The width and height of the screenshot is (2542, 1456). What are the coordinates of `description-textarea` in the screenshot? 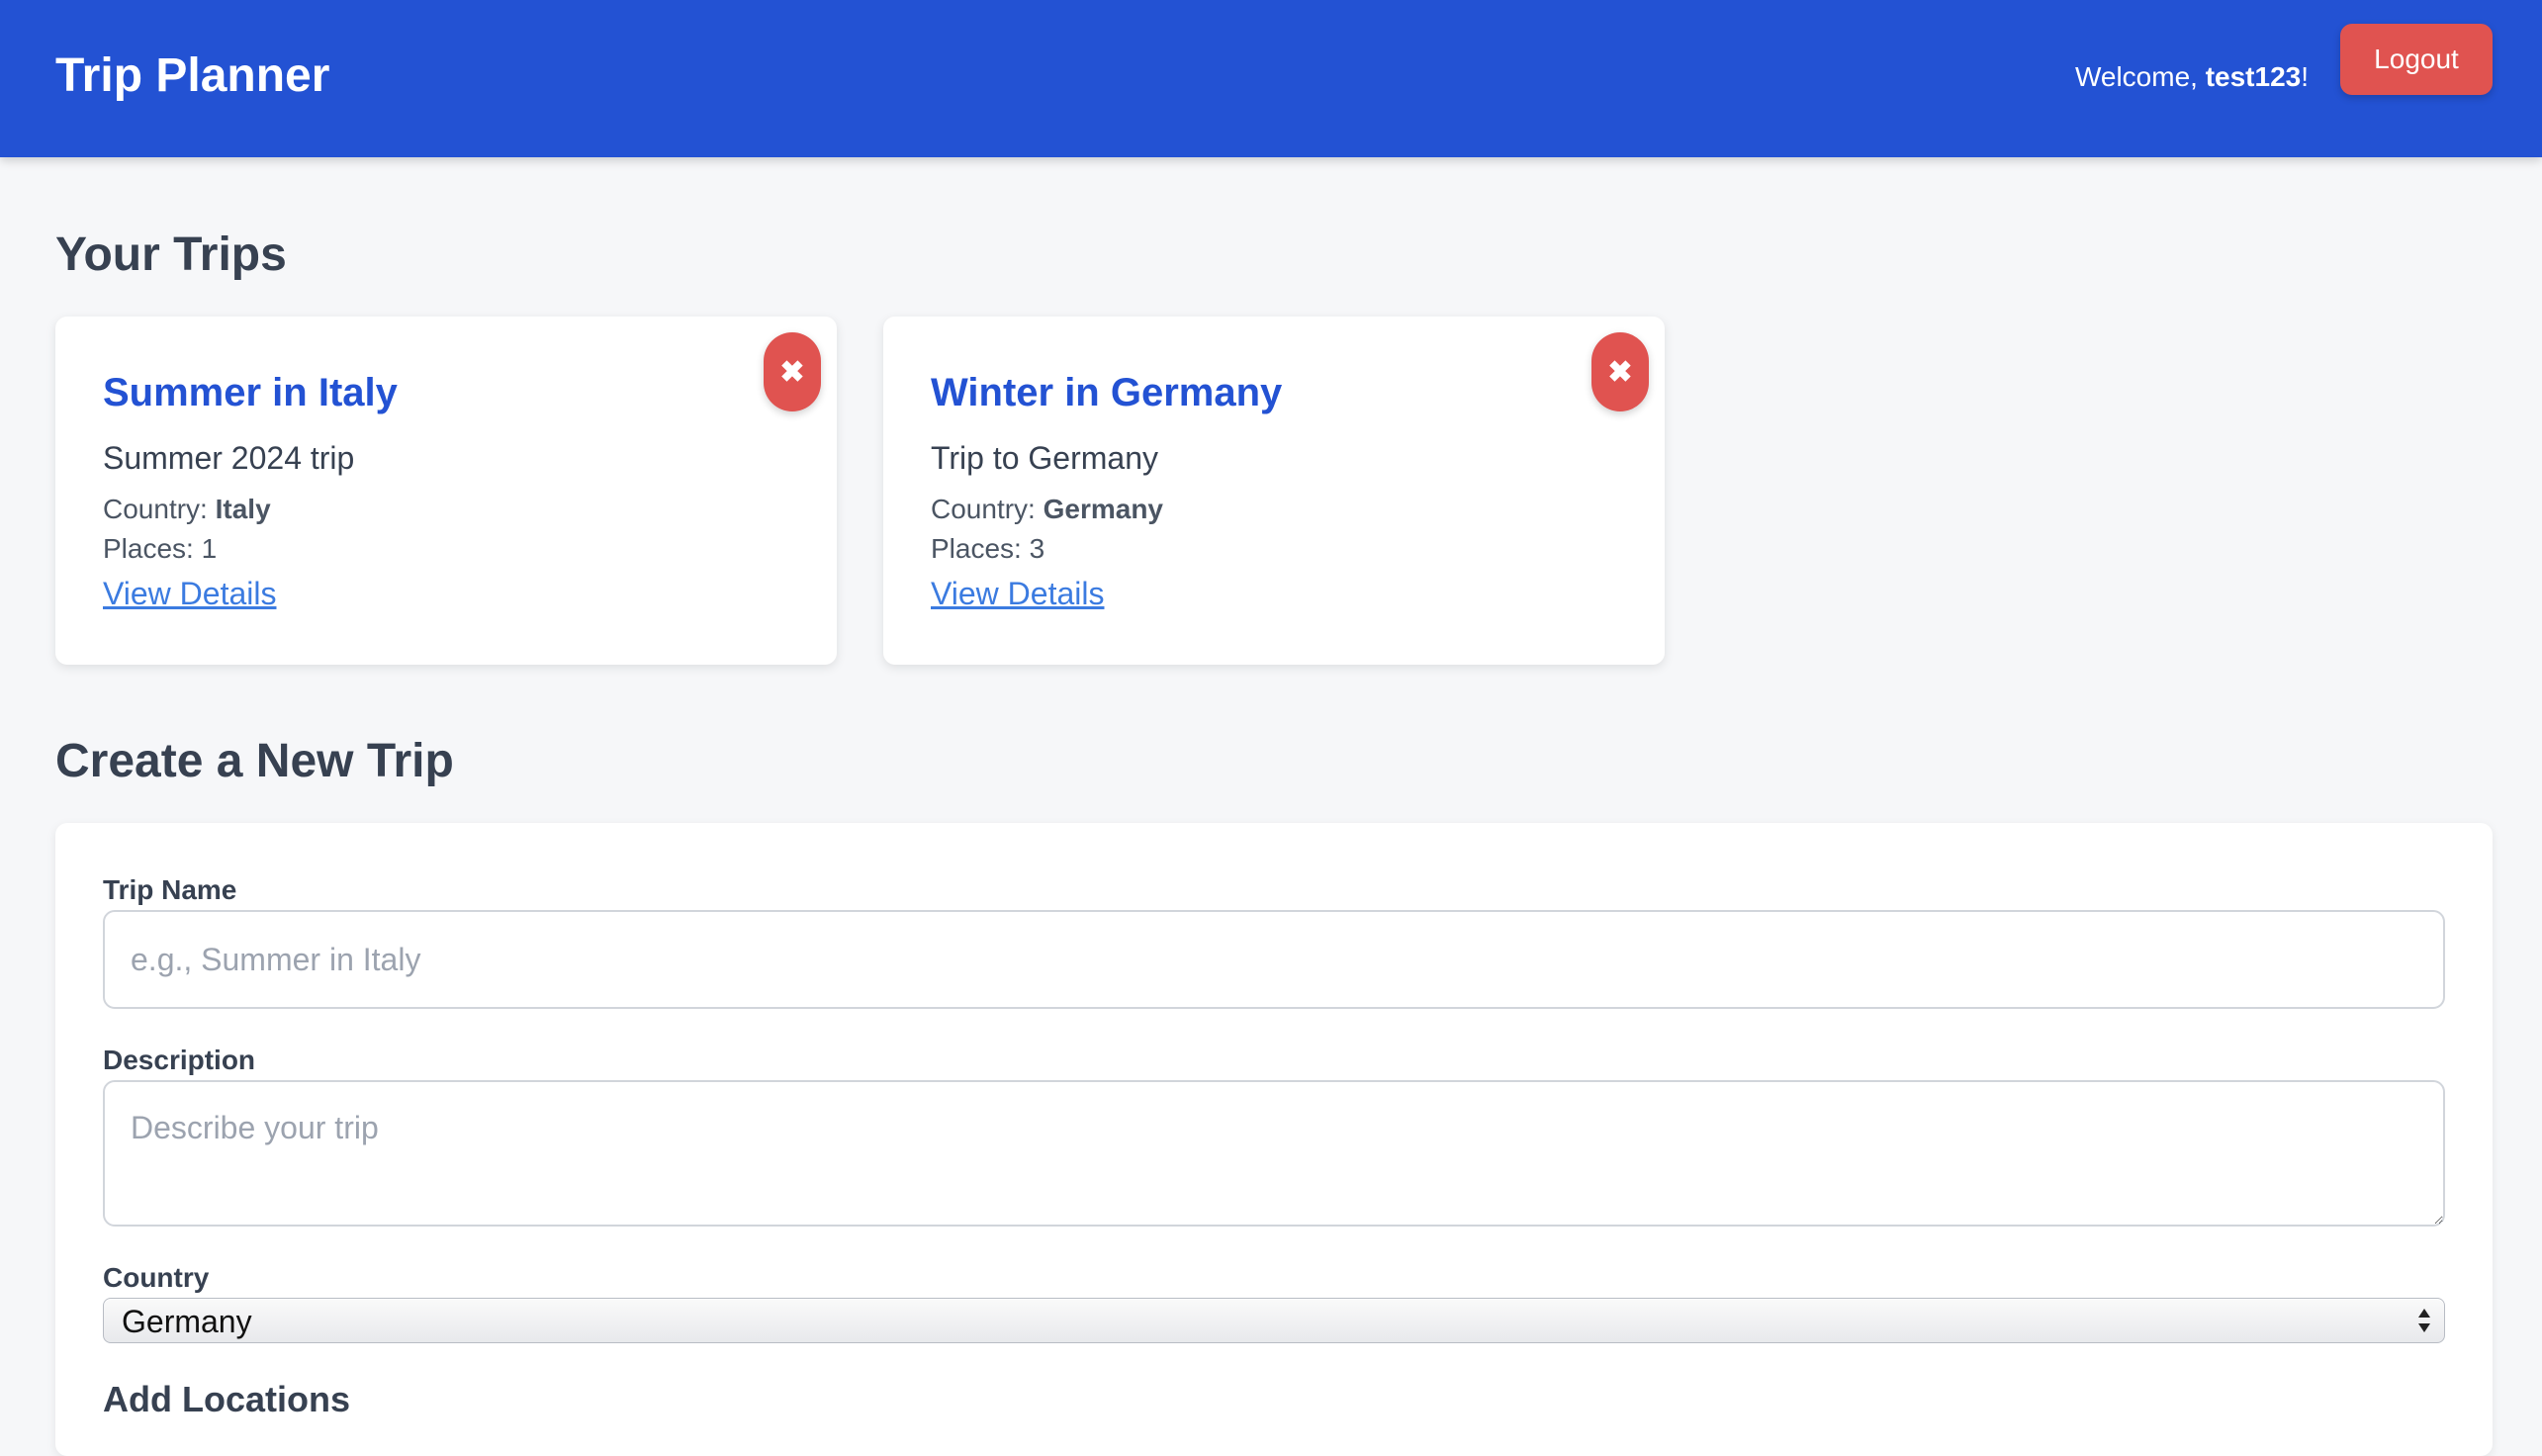 It's located at (1274, 1153).